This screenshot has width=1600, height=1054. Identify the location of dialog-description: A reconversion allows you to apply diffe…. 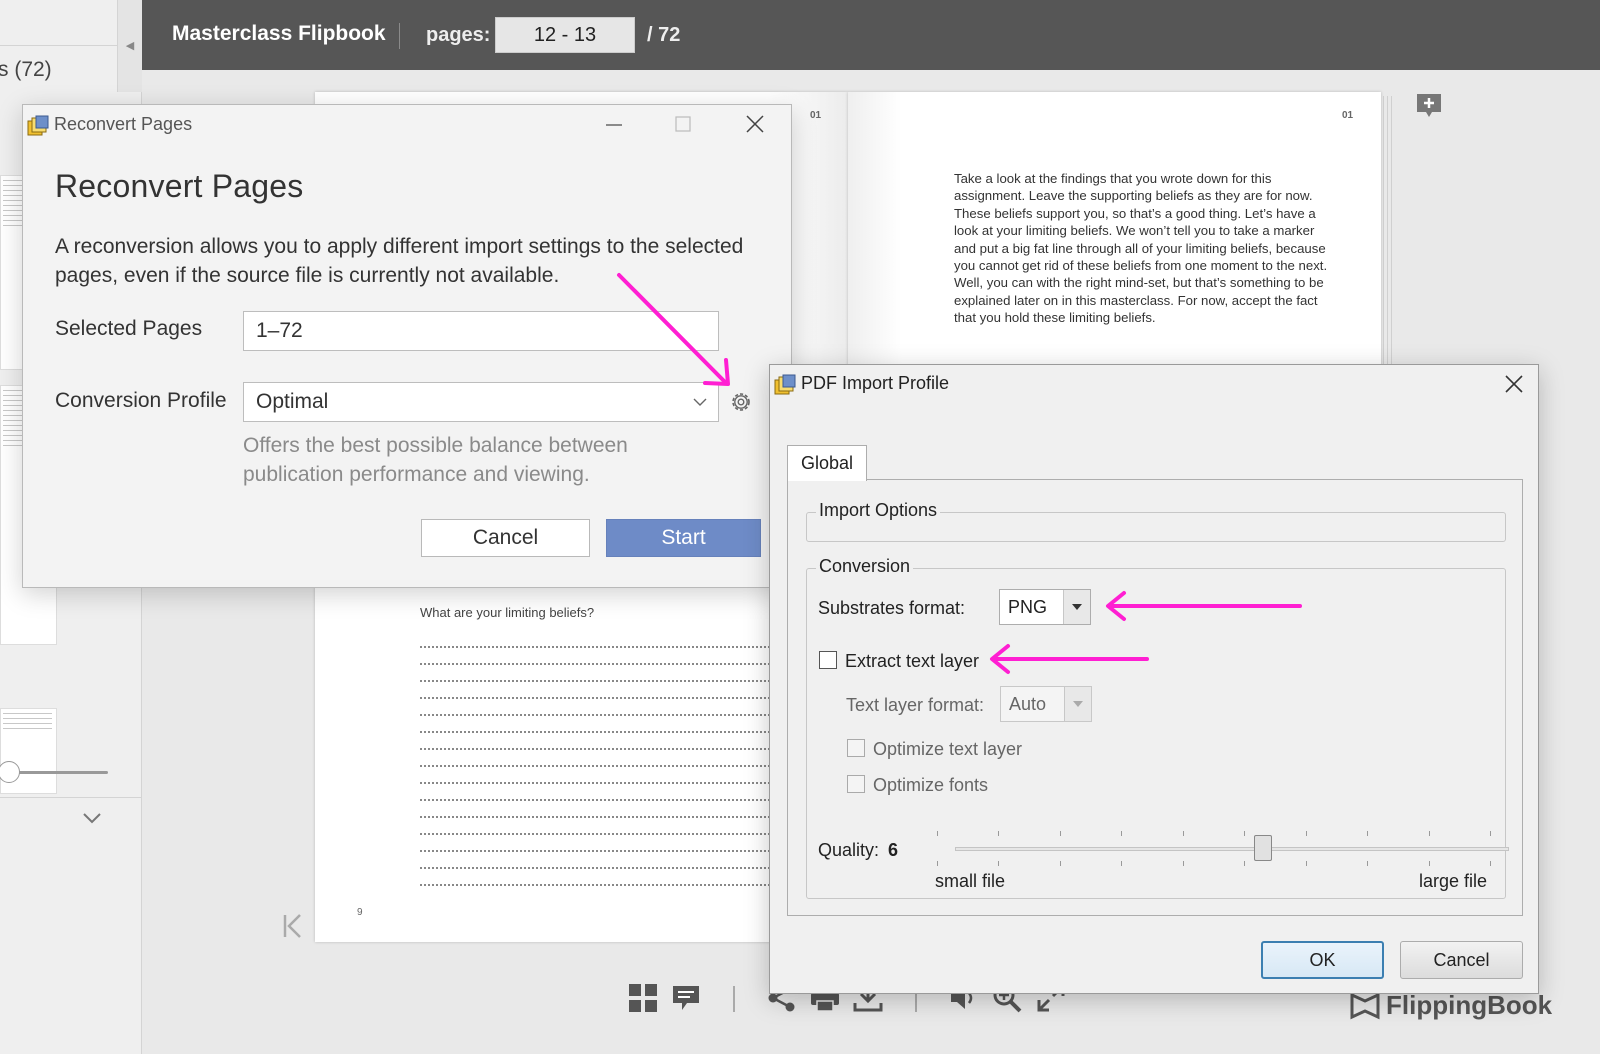
(399, 261).